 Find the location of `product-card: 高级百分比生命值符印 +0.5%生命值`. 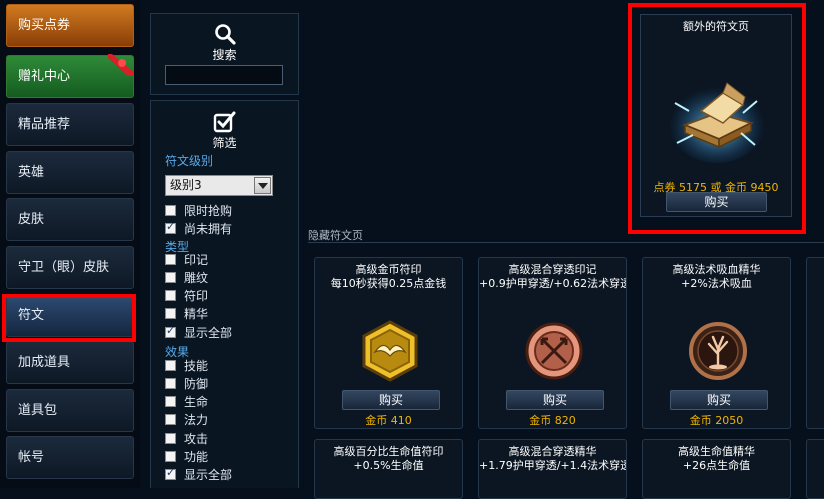

product-card: 高级百分比生命值符印 +0.5%生命值 is located at coordinates (388, 469).